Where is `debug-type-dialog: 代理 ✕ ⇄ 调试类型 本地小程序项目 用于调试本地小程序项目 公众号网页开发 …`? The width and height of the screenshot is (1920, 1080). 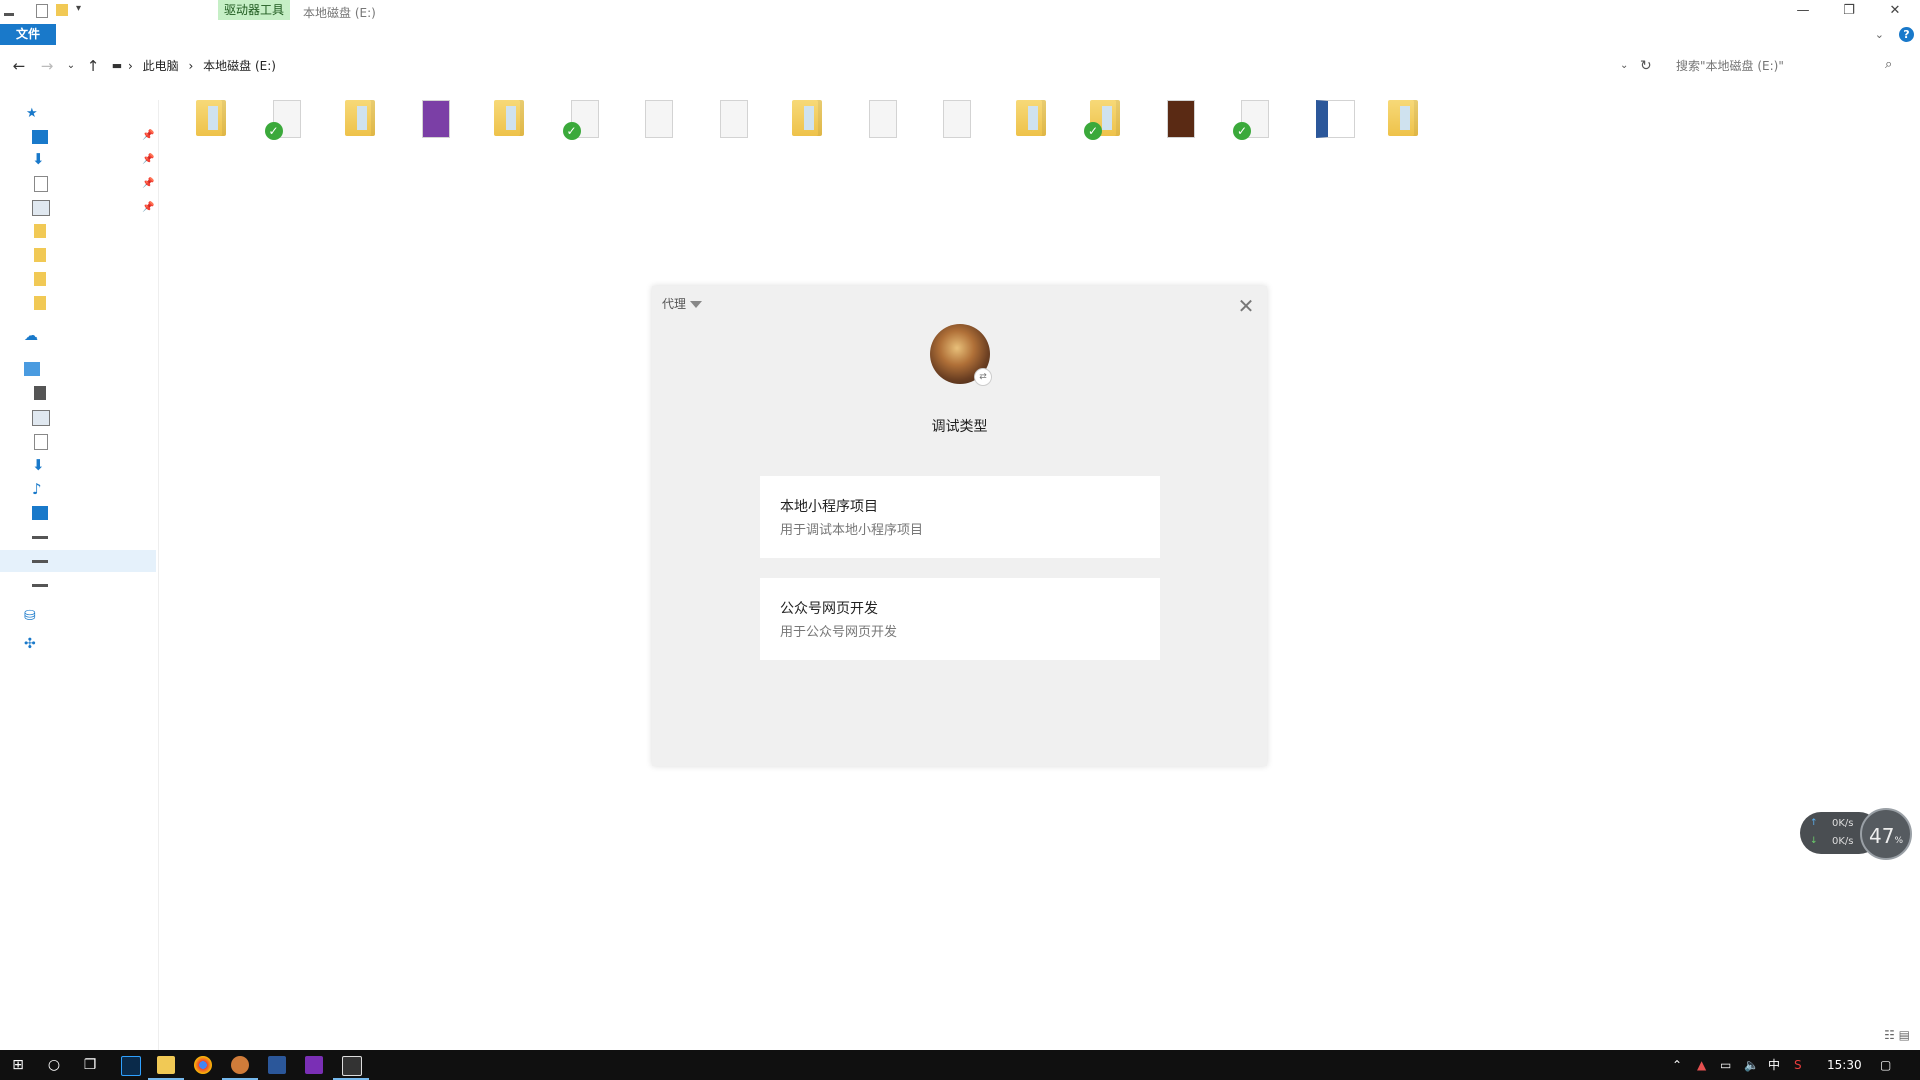
debug-type-dialog: 代理 ✕ ⇄ 调试类型 本地小程序项目 用于调试本地小程序项目 公众号网页开发 … is located at coordinates (959, 526).